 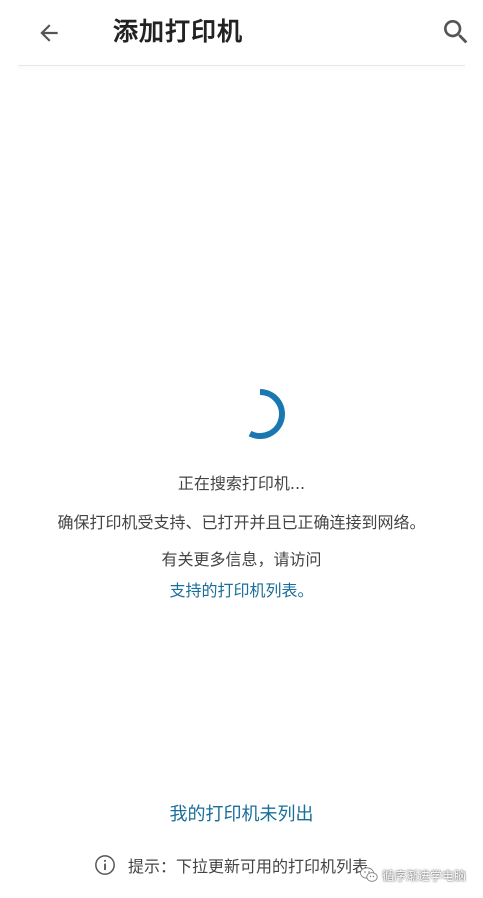 I want to click on info-icon, so click(x=105, y=865).